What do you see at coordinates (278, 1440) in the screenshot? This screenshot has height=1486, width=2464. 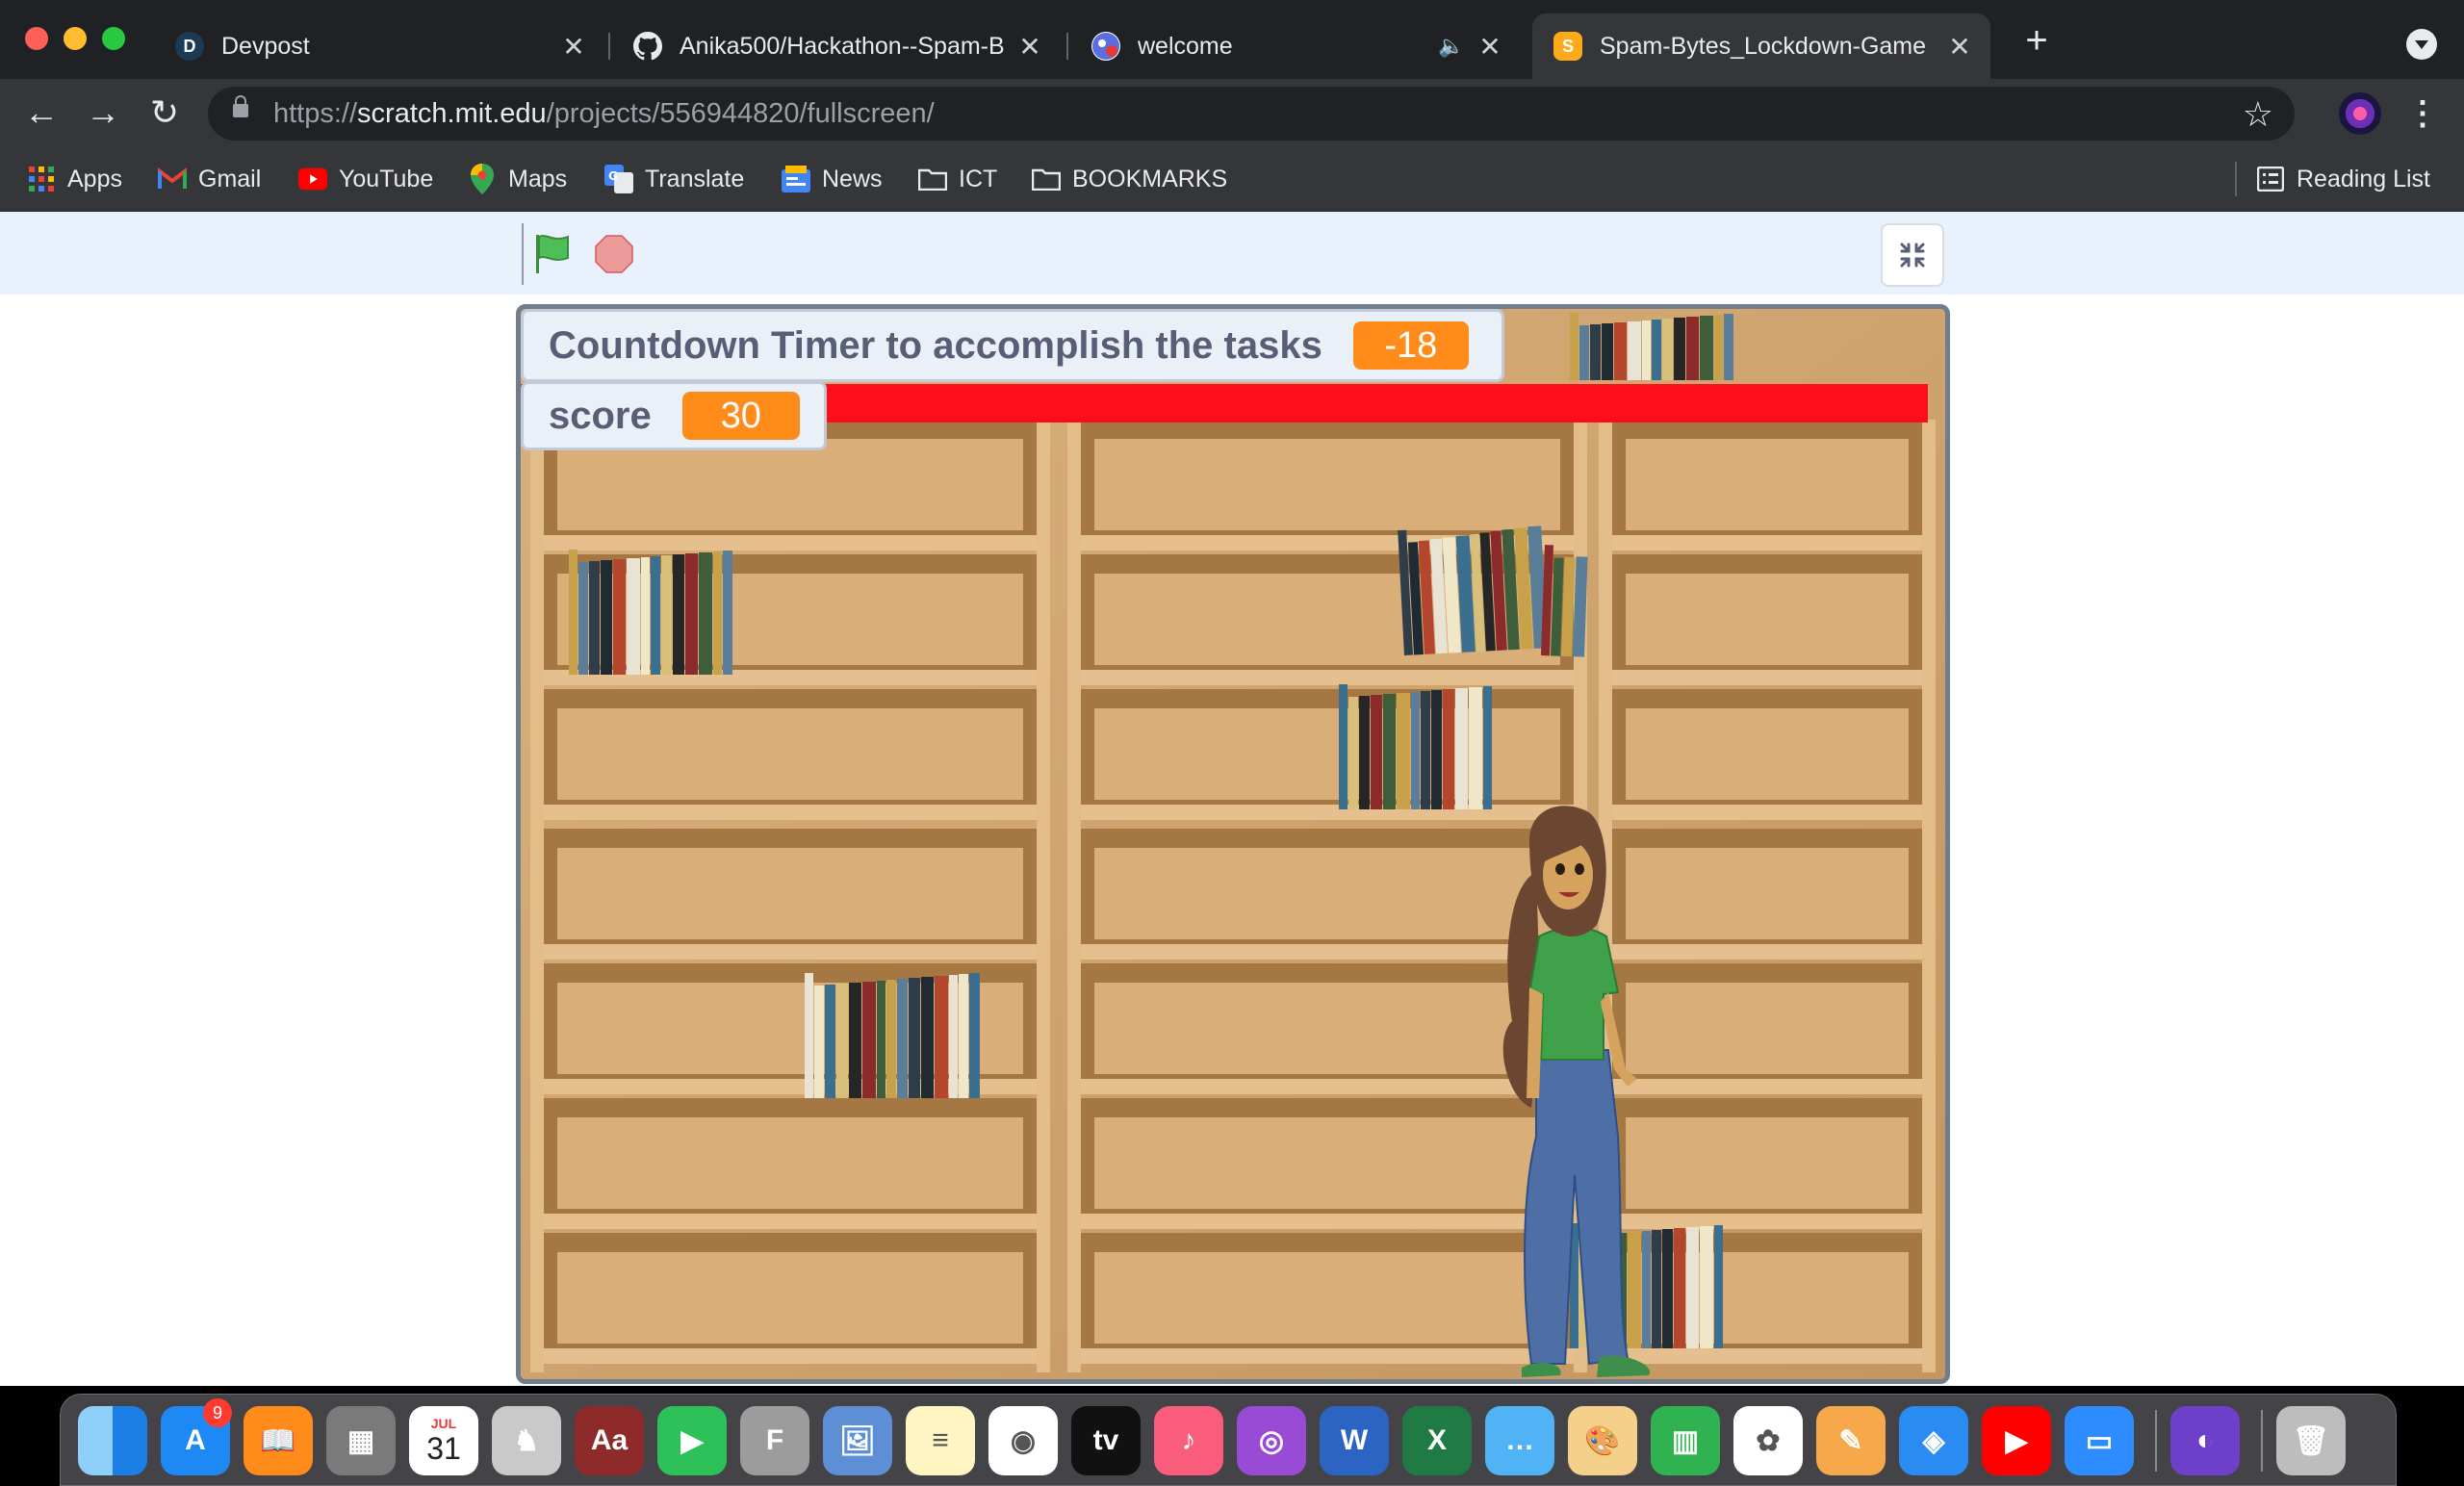 I see `books-icon: 📖` at bounding box center [278, 1440].